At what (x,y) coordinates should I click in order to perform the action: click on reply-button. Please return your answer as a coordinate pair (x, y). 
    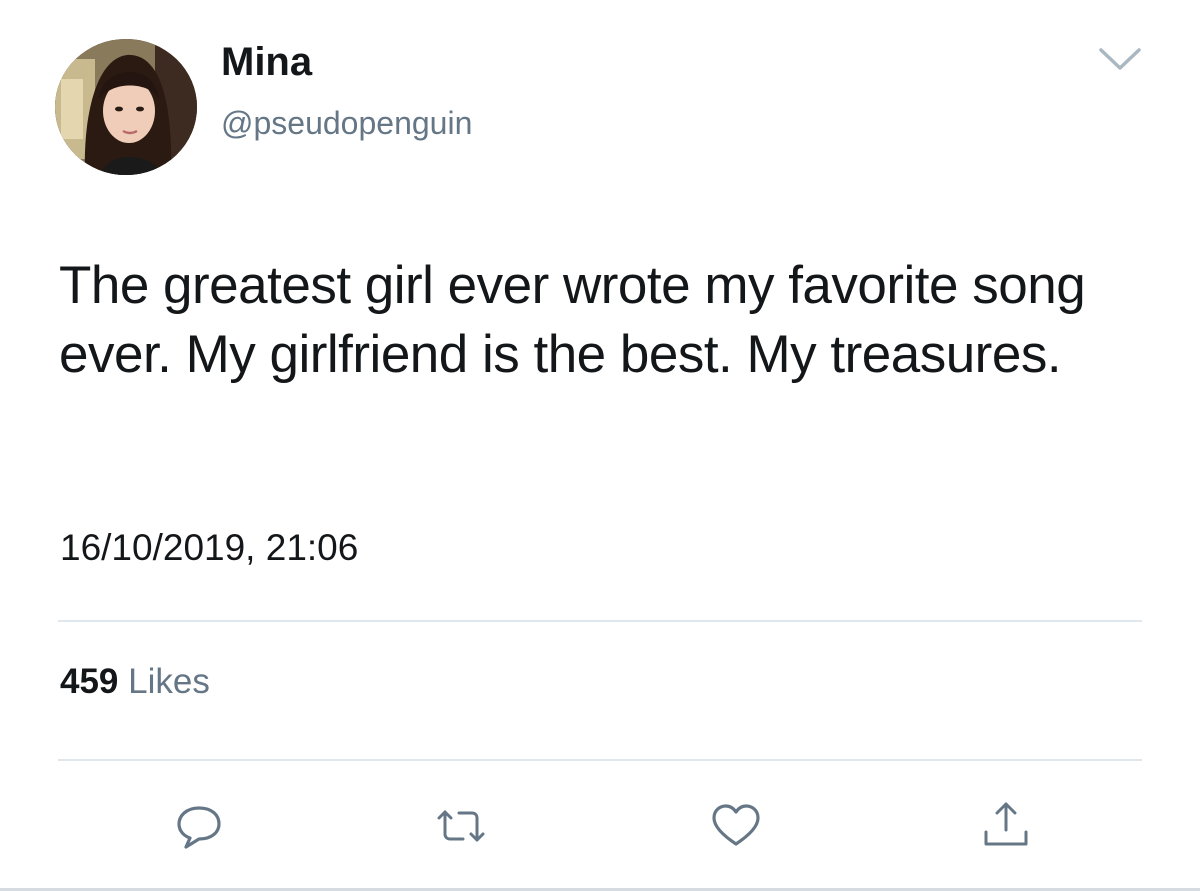
    Looking at the image, I should click on (199, 826).